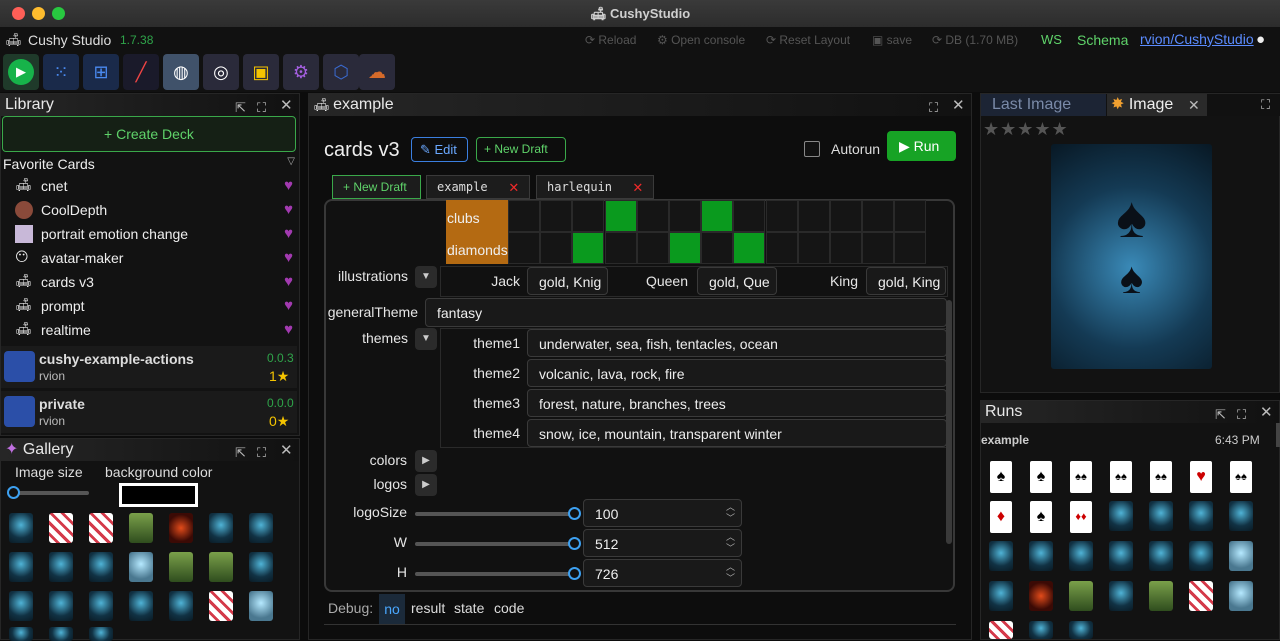 The image size is (1280, 641). Describe the element at coordinates (574, 573) in the screenshot. I see `h-knob` at that location.